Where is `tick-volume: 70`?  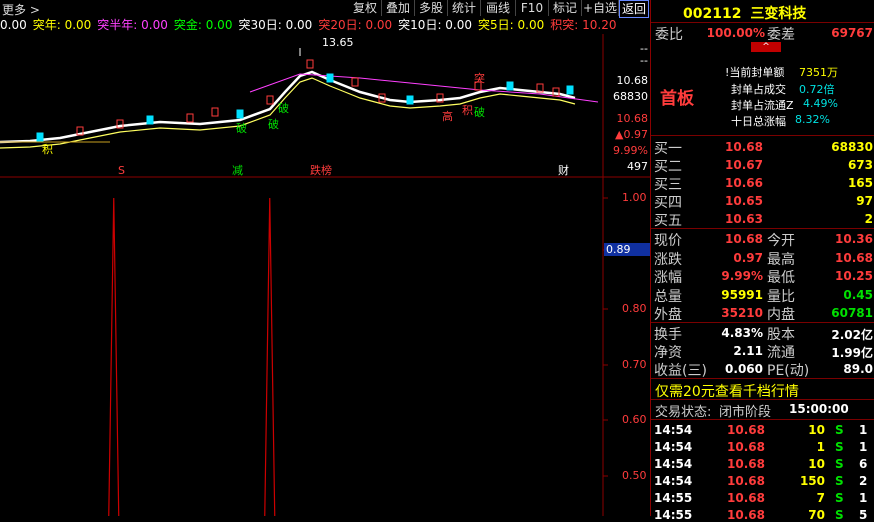 tick-volume: 70 is located at coordinates (816, 515).